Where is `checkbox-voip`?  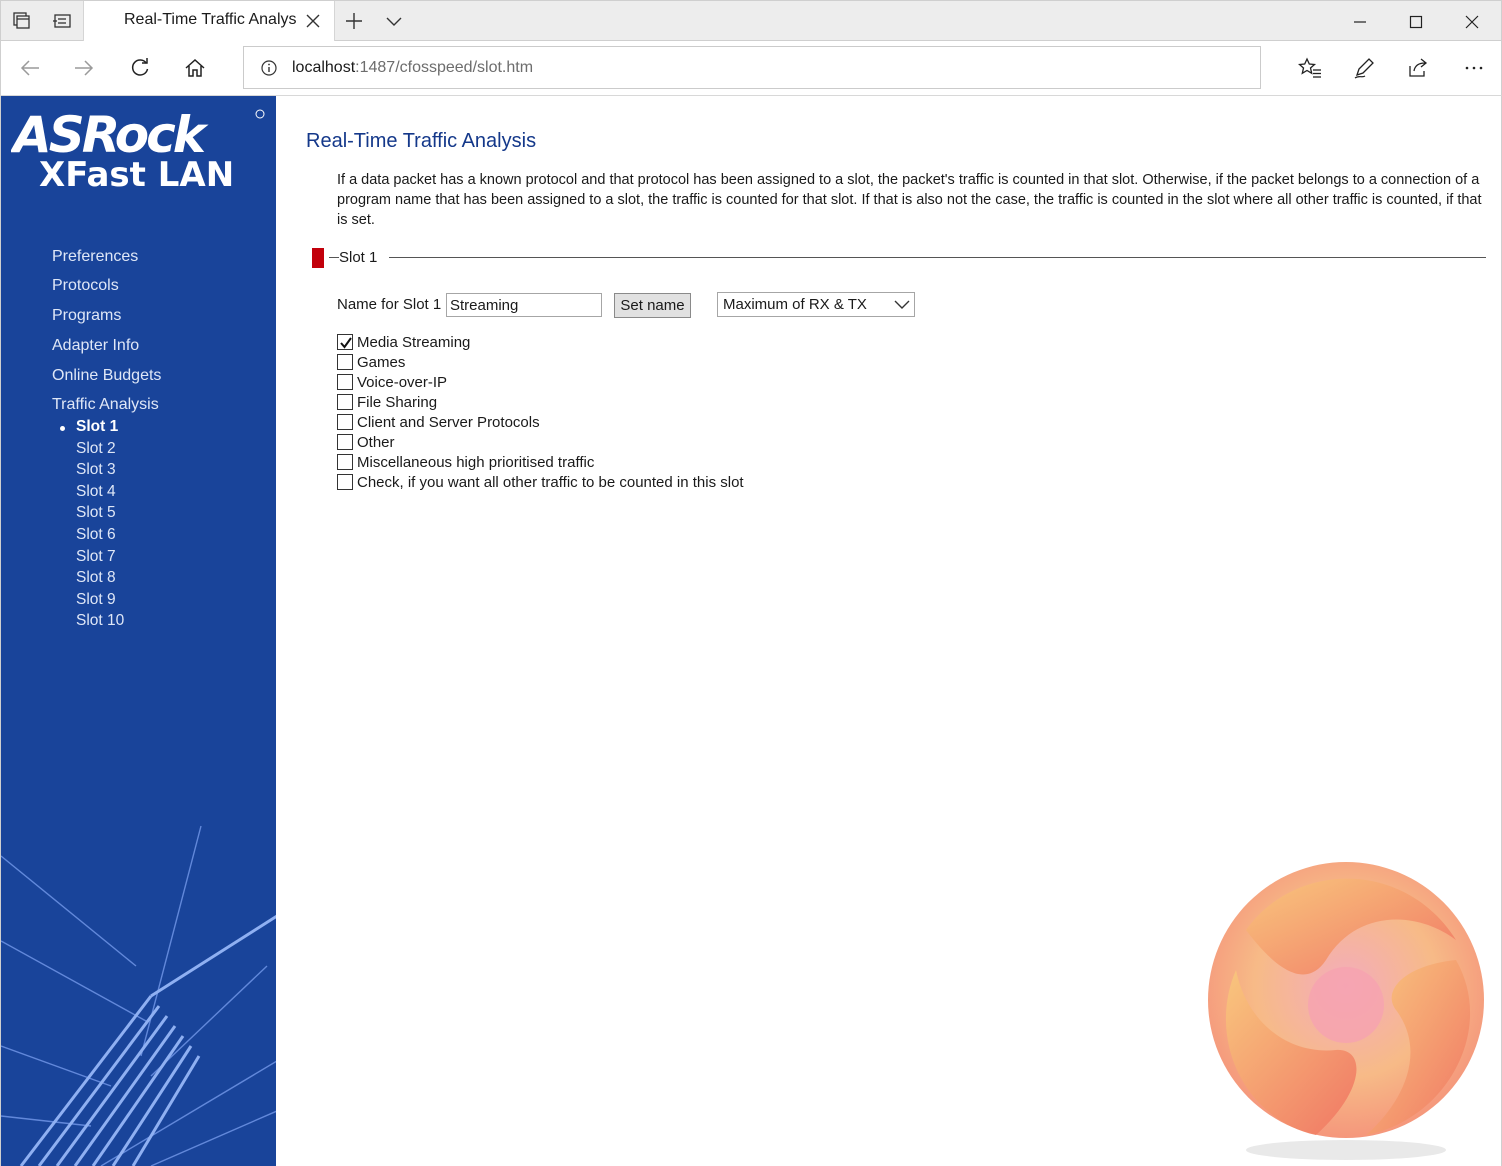
checkbox-voip is located at coordinates (345, 382).